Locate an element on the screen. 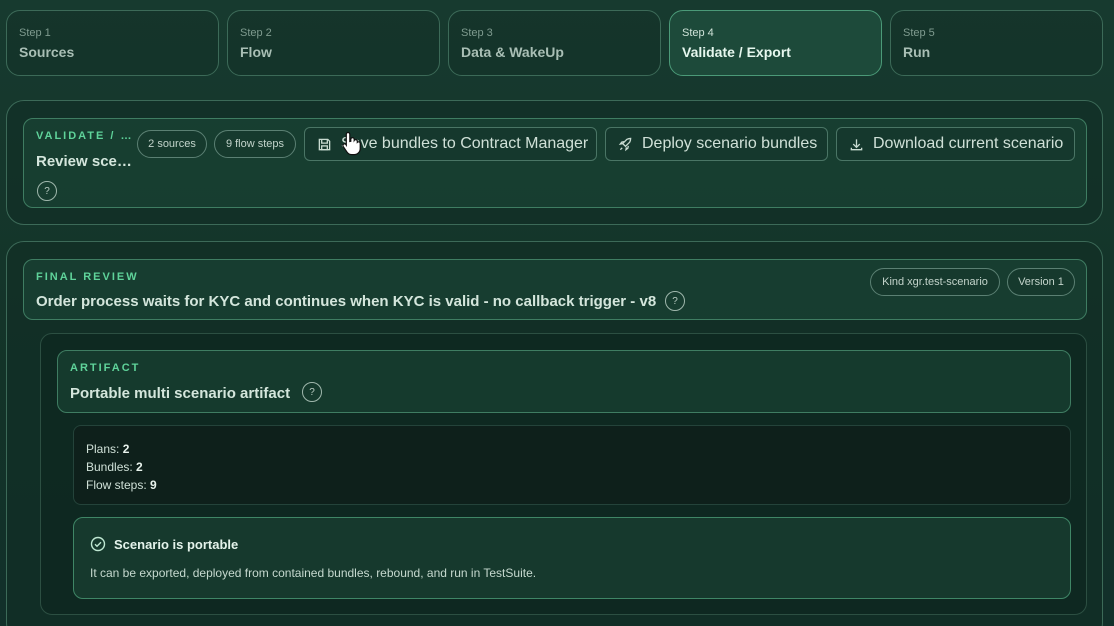 Image resolution: width=1114 pixels, height=626 pixels. flow-steps-badge: 9 flow steps is located at coordinates (255, 144).